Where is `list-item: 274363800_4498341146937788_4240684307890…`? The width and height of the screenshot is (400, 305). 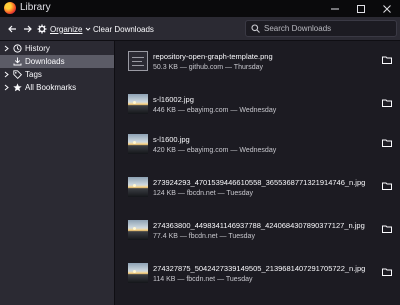
list-item: 274363800_4498341146937788_4240684307890… is located at coordinates (258, 230).